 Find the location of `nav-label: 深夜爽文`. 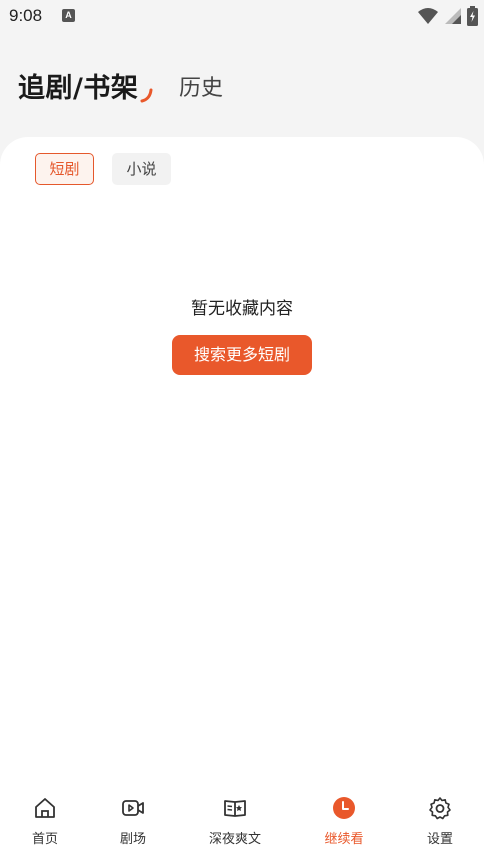

nav-label: 深夜爽文 is located at coordinates (234, 839).